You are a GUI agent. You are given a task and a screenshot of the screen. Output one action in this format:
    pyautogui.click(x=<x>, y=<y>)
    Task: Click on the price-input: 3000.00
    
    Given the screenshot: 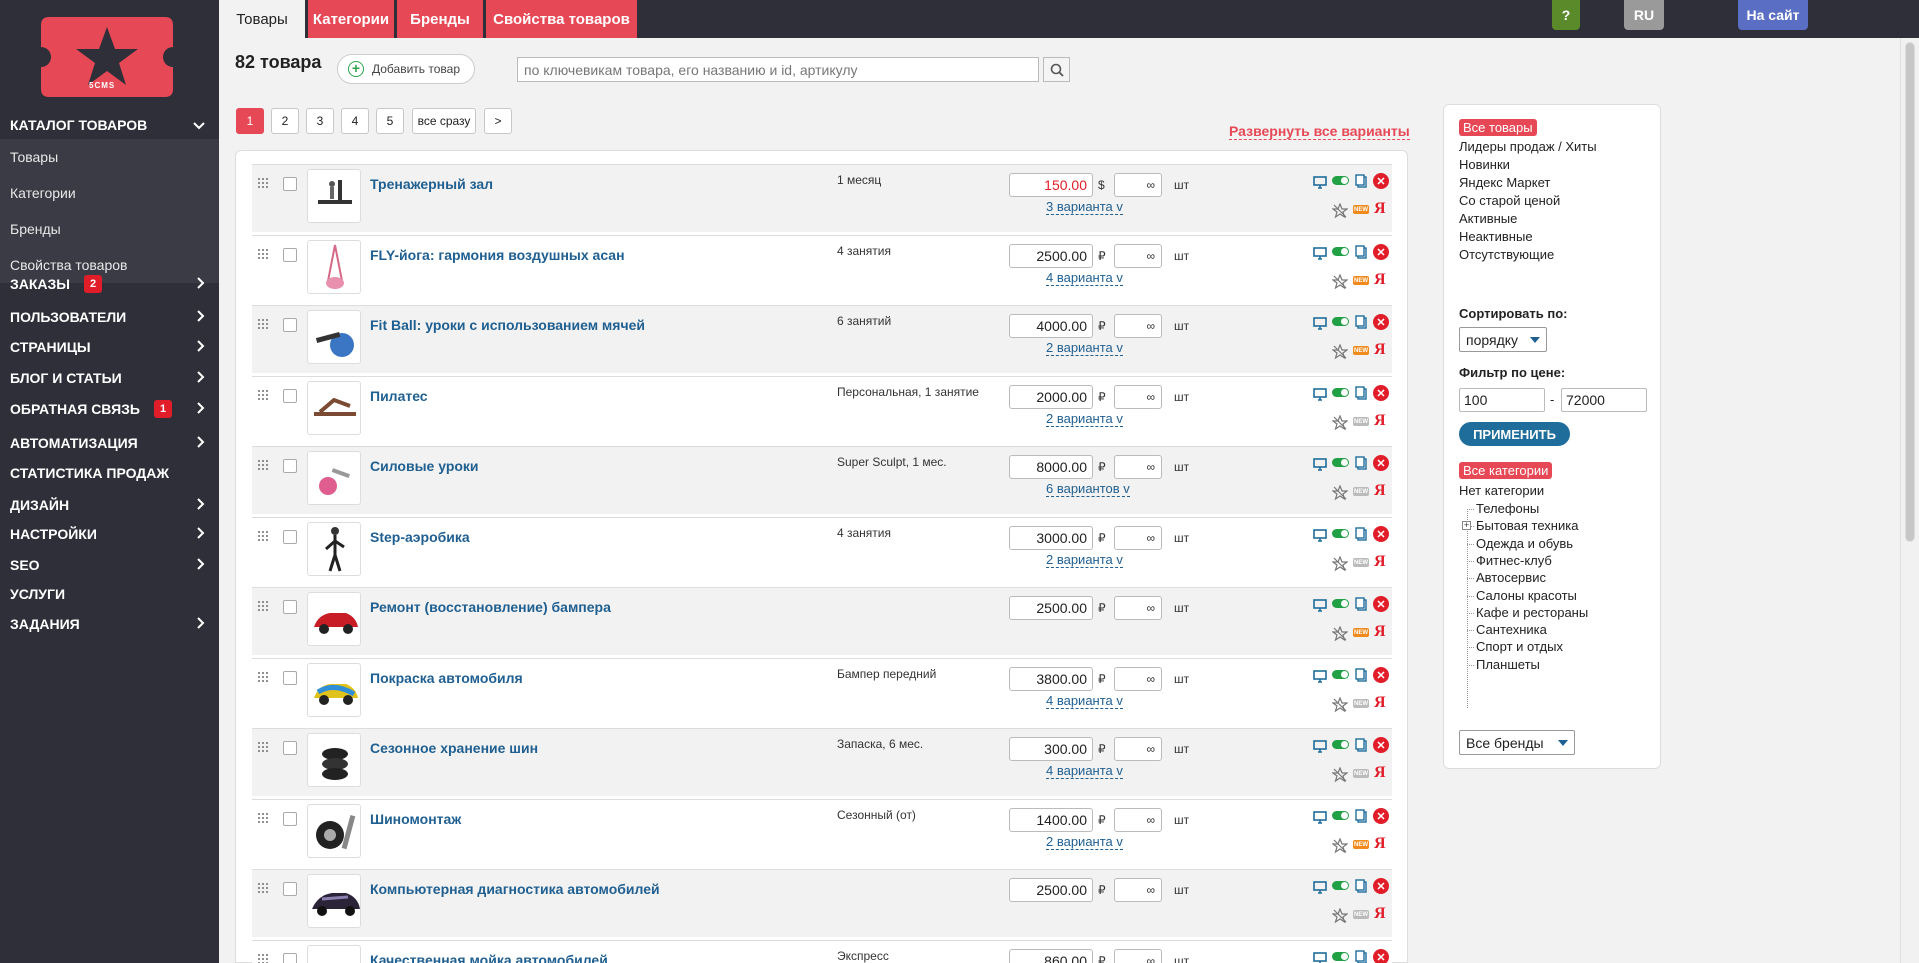 What is the action you would take?
    pyautogui.click(x=1051, y=538)
    